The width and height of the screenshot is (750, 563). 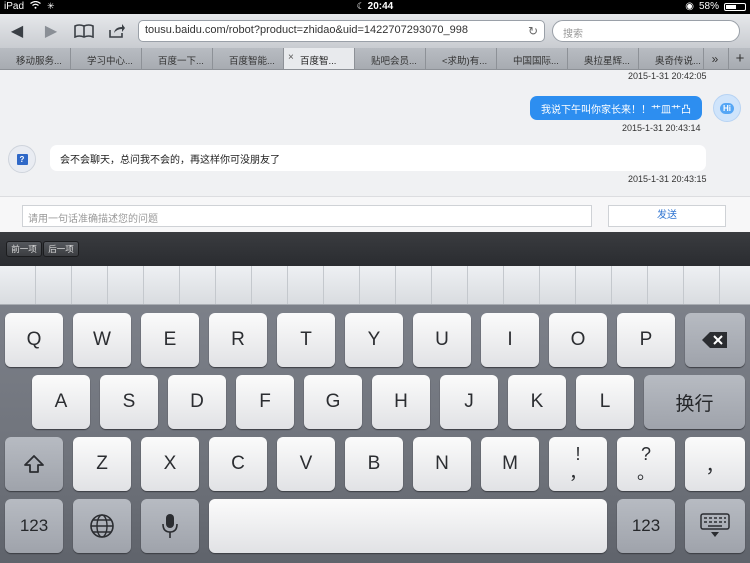 What do you see at coordinates (715, 464) in the screenshot?
I see `comma-key: ，` at bounding box center [715, 464].